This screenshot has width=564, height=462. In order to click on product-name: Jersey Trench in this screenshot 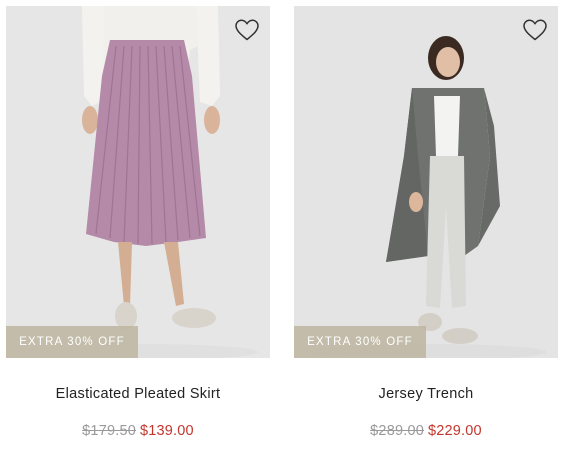, I will do `click(426, 394)`.